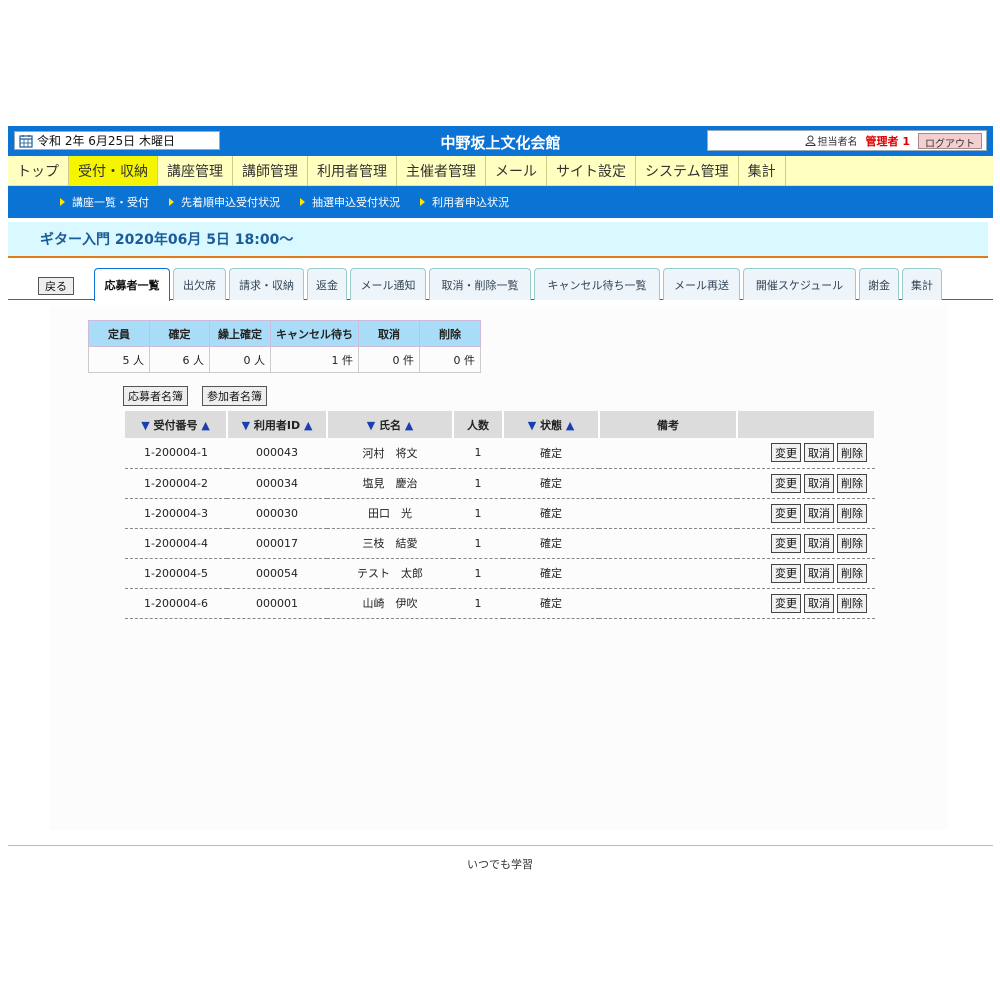 This screenshot has width=1000, height=1000. I want to click on tab-cancel-delete-list: 取消・削除一覧, so click(480, 284).